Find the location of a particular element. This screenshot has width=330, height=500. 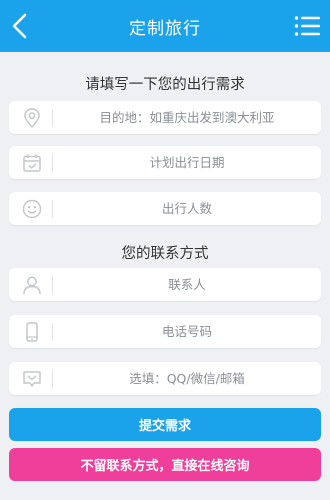

destination-input is located at coordinates (187, 117).